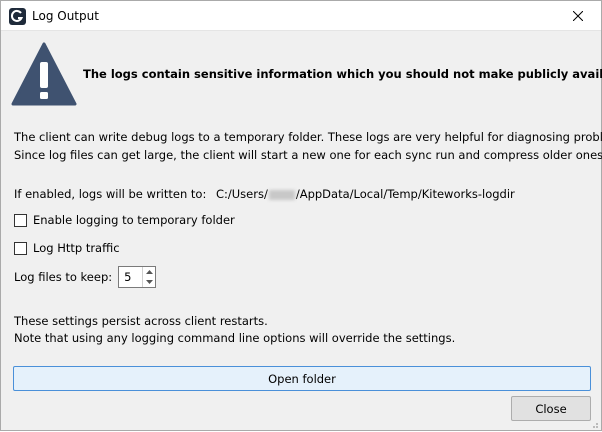 The height and width of the screenshot is (432, 602). I want to click on log-path-suffix: /AppData/Local/Temp/Kiteworks-logdir, so click(405, 194).